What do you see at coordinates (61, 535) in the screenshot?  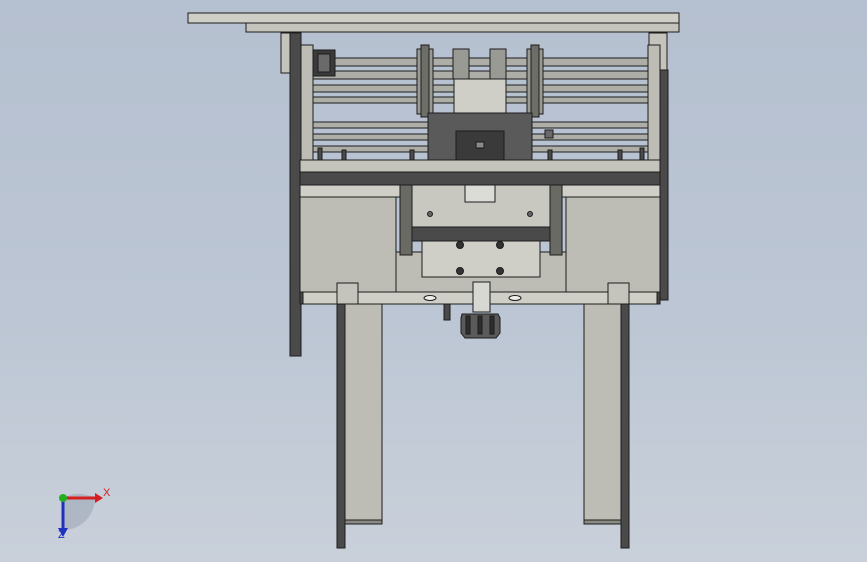 I see `axis-z-label: Z` at bounding box center [61, 535].